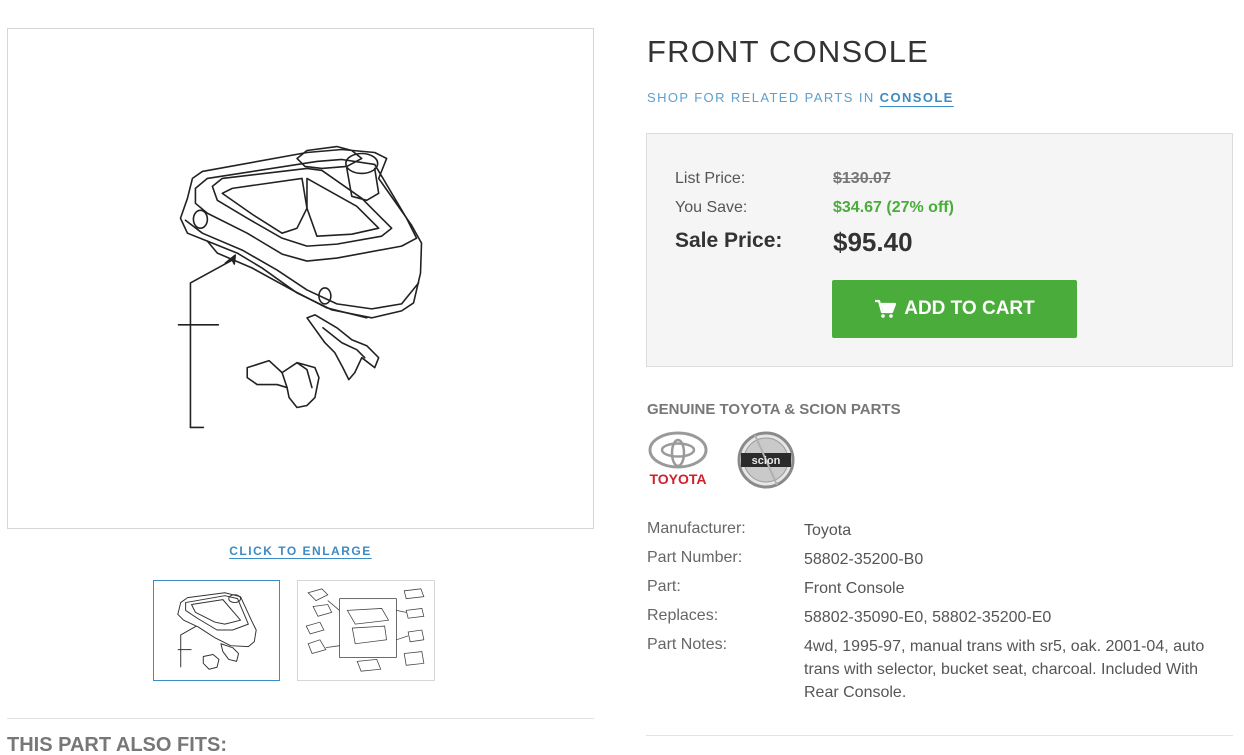  Describe the element at coordinates (721, 460) in the screenshot. I see `brand-logos: TOYOTA scion` at that location.